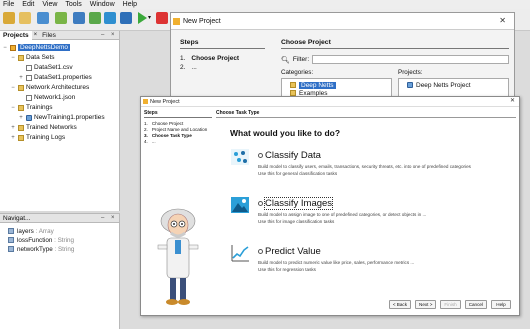 This screenshot has height=329, width=530. I want to click on scatter-plot-icon, so click(240, 157).